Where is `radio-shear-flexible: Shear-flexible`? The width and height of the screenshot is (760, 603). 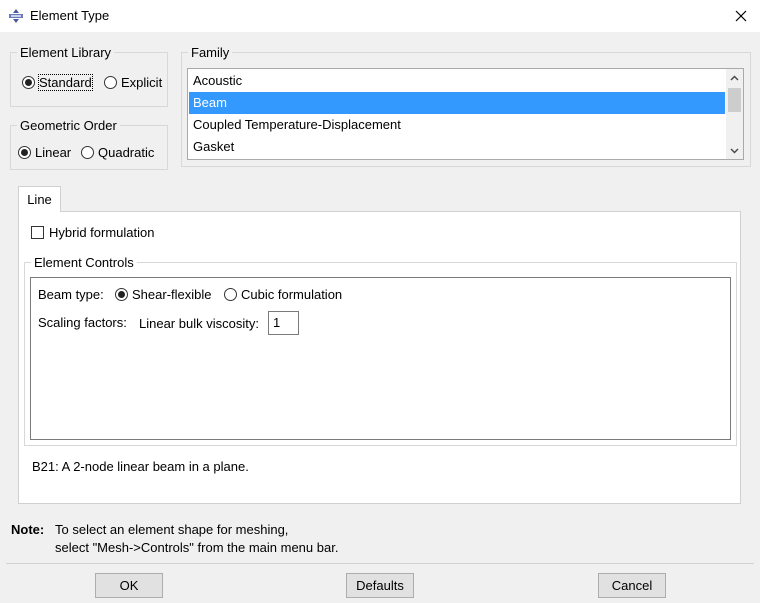 radio-shear-flexible: Shear-flexible is located at coordinates (163, 294).